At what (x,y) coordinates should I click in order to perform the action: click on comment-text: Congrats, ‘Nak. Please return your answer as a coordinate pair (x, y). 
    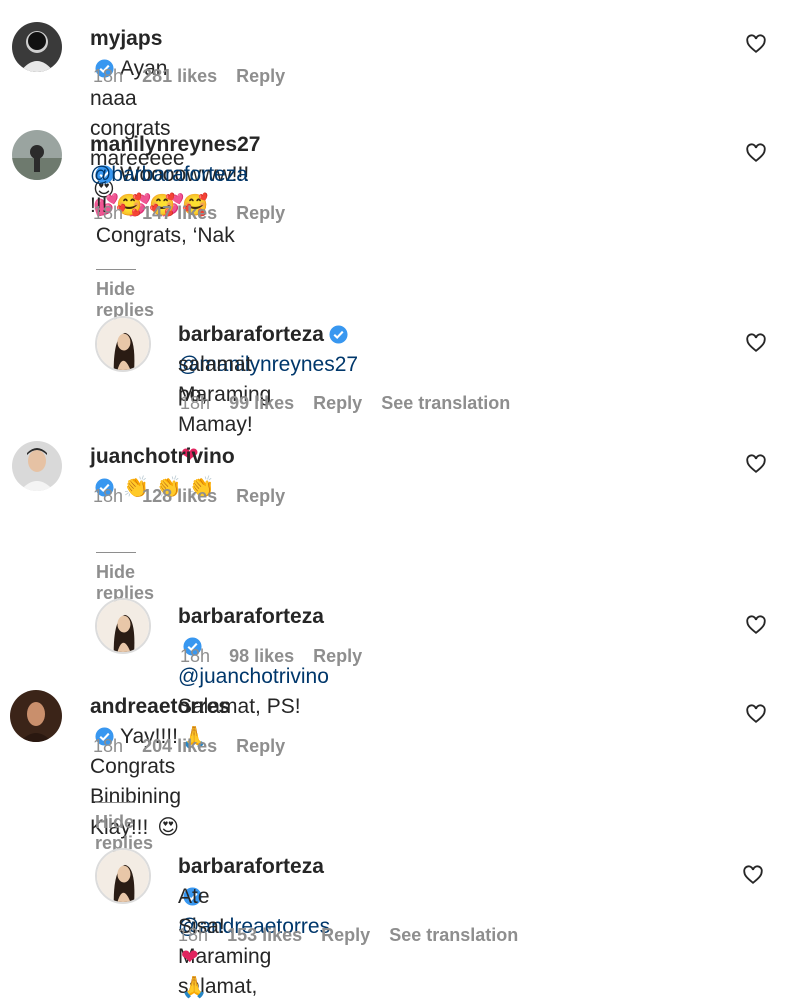
    Looking at the image, I should click on (165, 235).